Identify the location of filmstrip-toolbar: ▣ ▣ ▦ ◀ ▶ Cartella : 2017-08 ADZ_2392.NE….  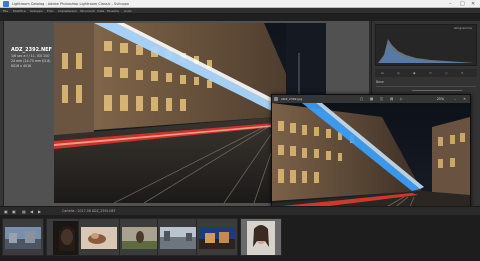
(240, 210).